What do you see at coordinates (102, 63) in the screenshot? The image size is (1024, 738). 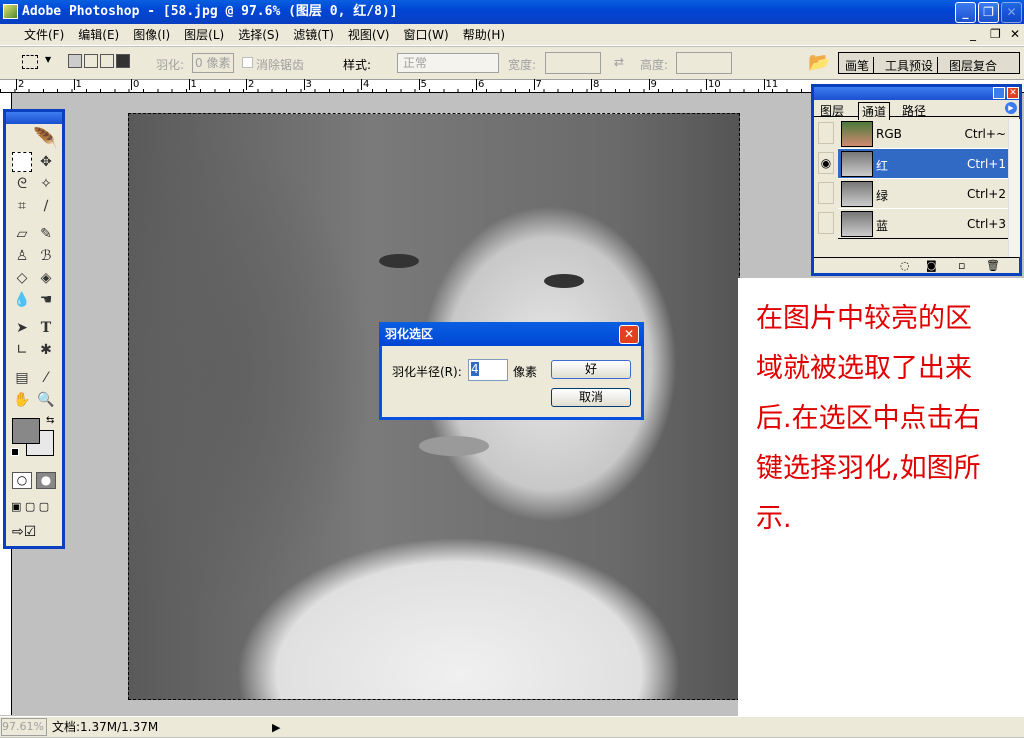 I see `selection-mode-buttons` at bounding box center [102, 63].